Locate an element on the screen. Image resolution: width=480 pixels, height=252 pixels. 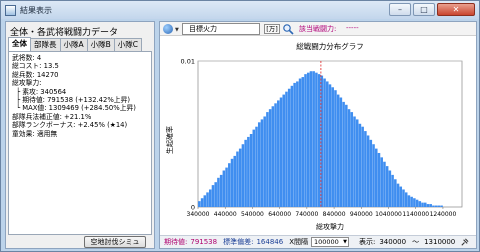
stat-total-troops: 総兵数: 14270 is located at coordinates (35, 74).